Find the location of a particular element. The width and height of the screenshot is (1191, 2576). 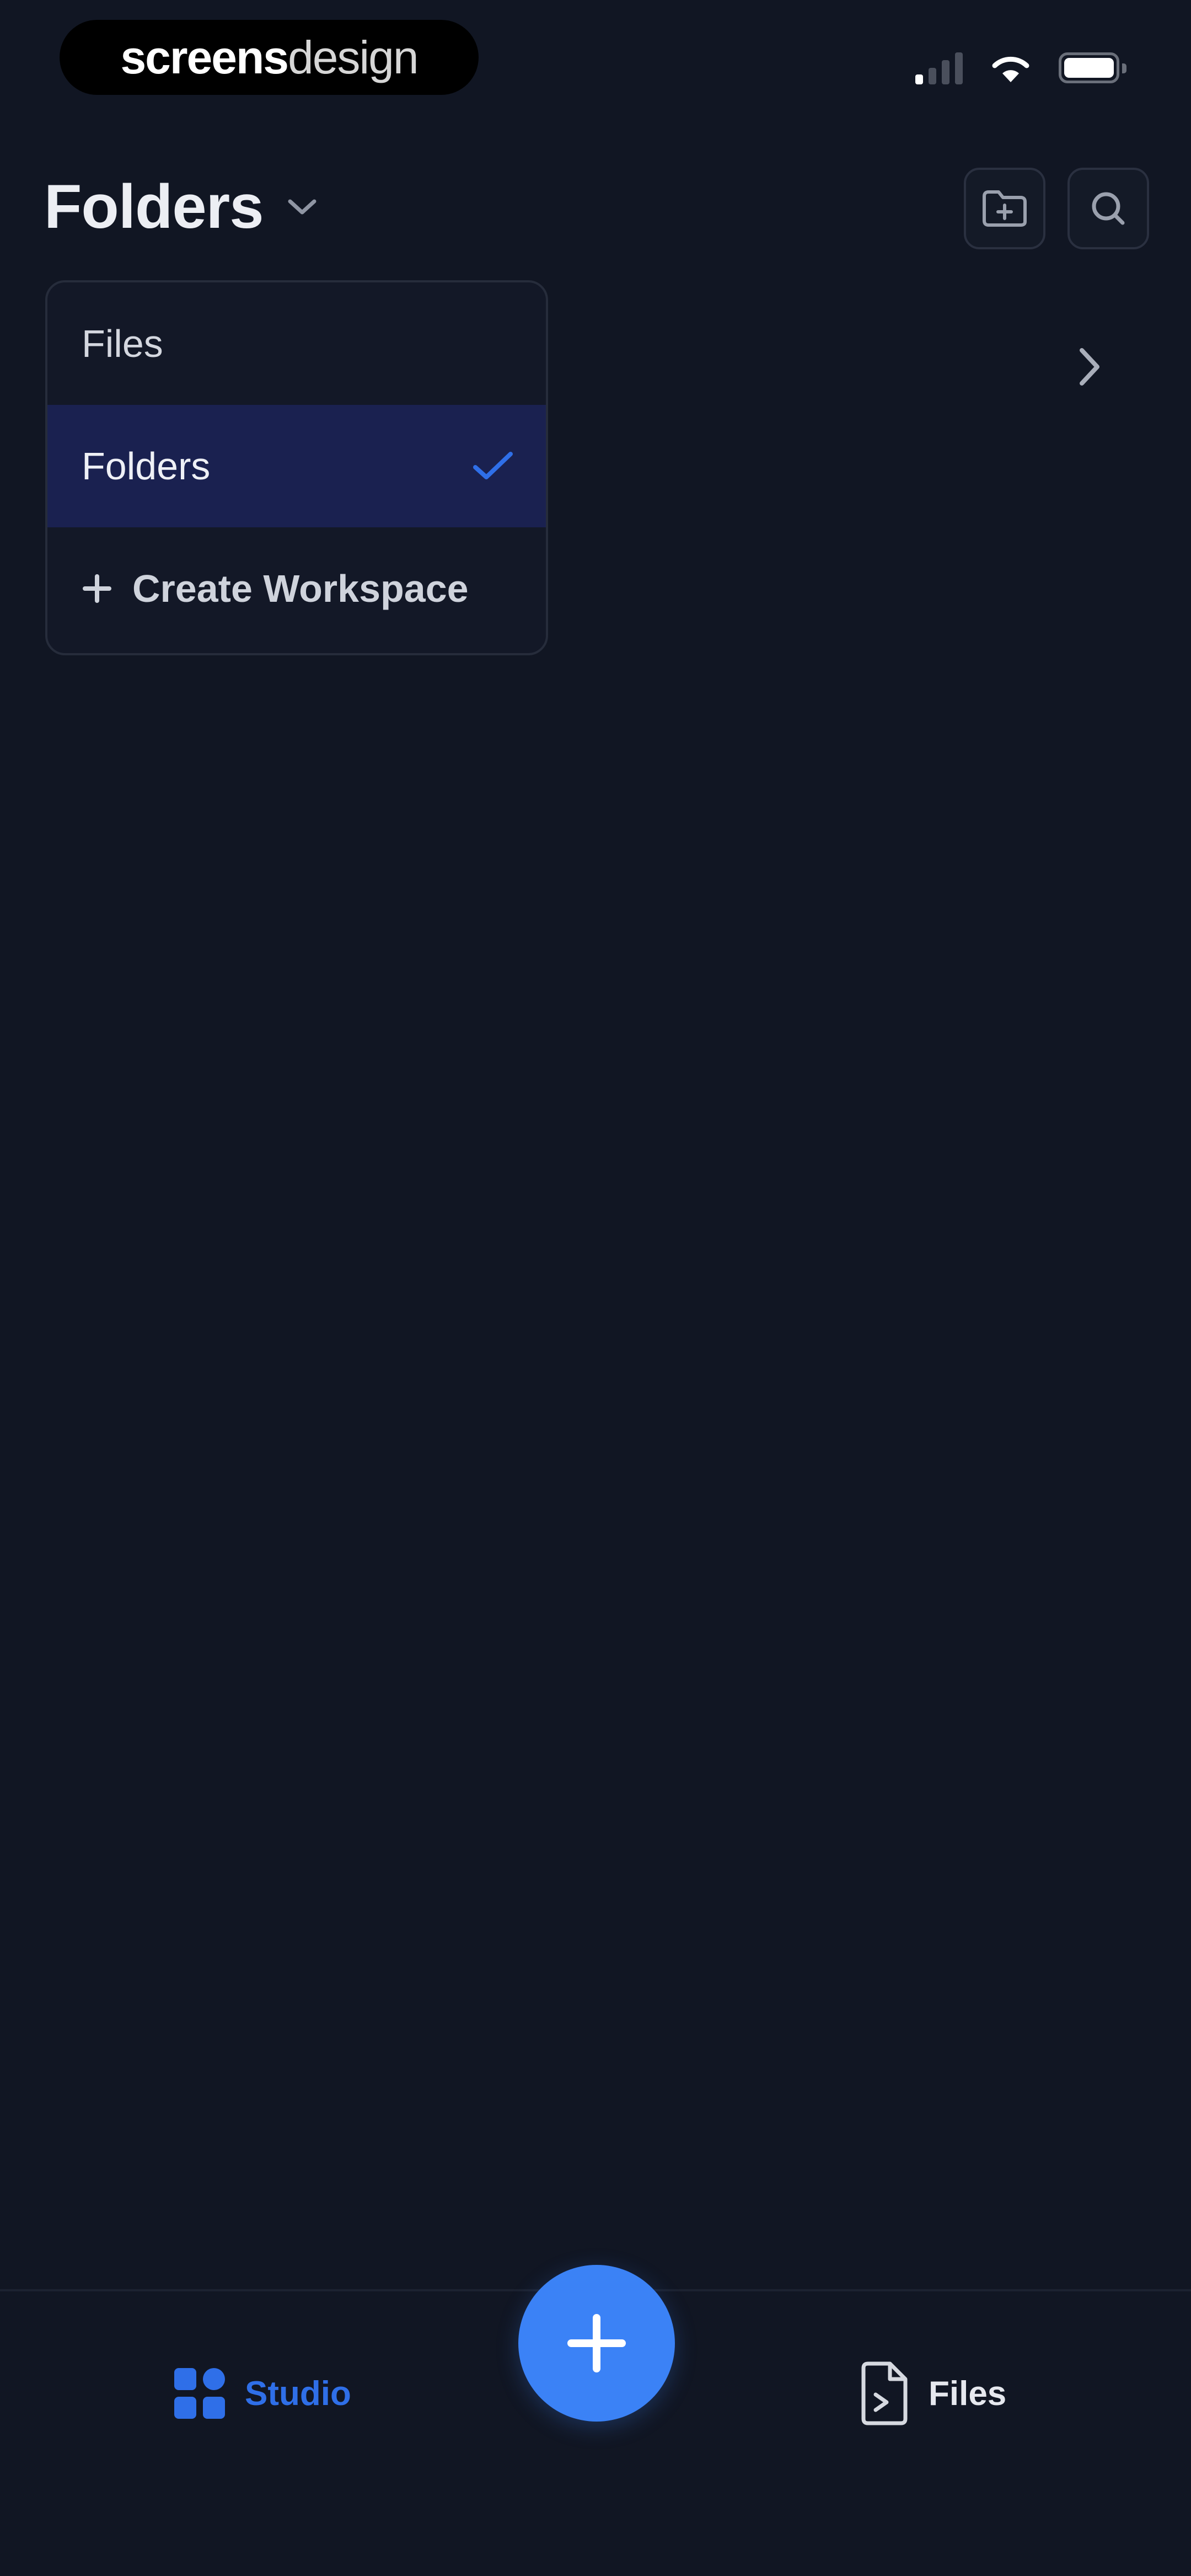

battery-icon is located at coordinates (1092, 67).